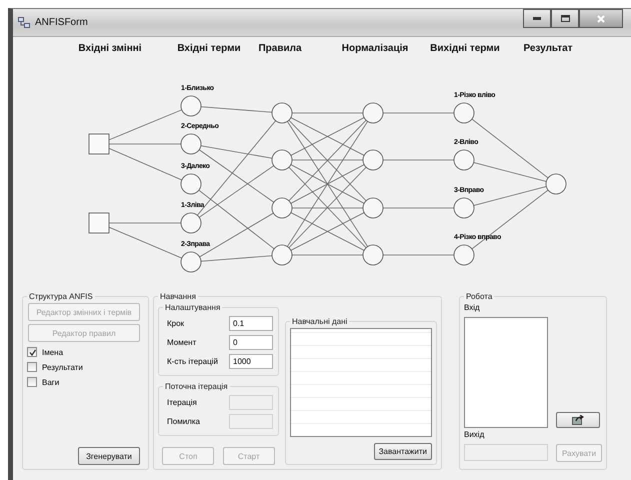 Image resolution: width=631 pixels, height=480 pixels. I want to click on group-title: Робота, so click(479, 296).